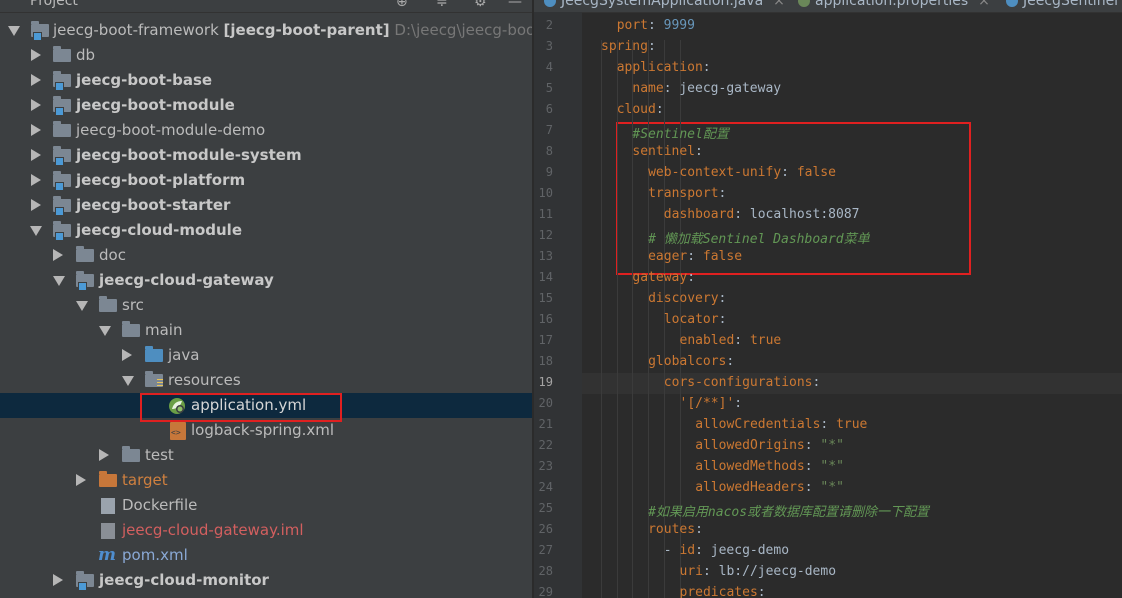 The width and height of the screenshot is (1122, 598). I want to click on code-line: enabled: true, so click(731, 340).